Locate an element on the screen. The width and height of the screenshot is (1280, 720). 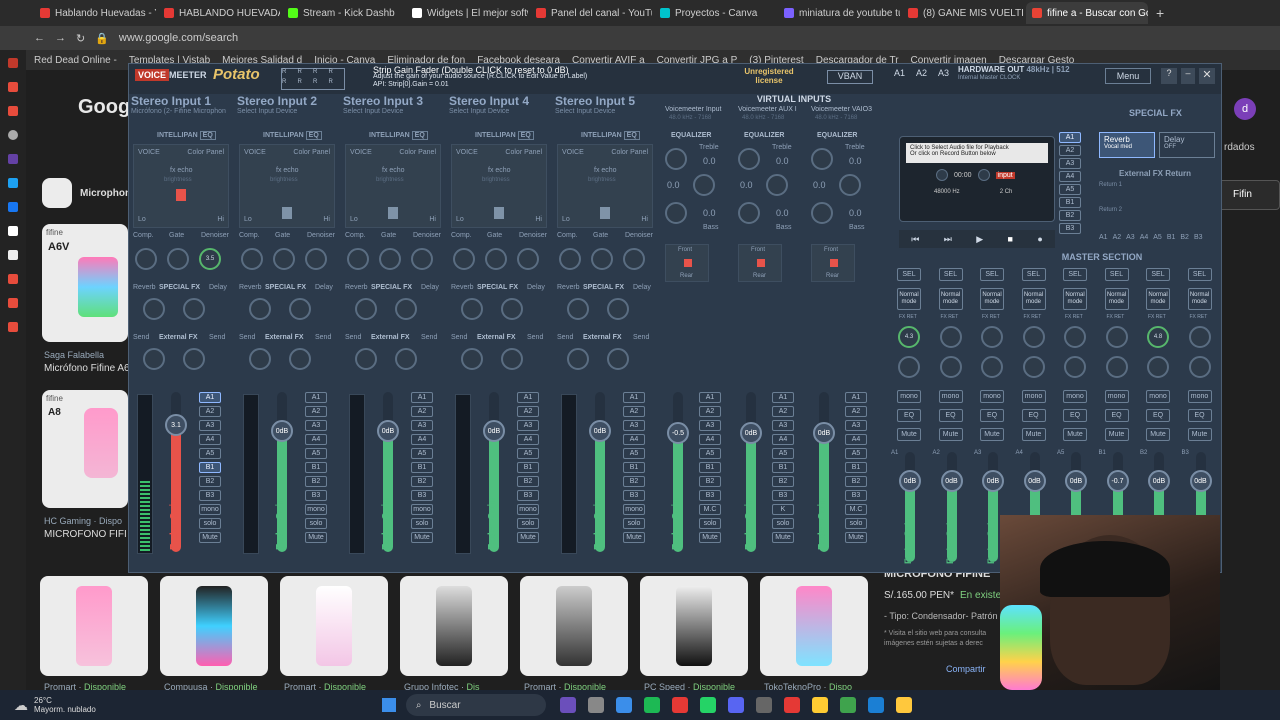
product-thumb is located at coordinates (57, 193).